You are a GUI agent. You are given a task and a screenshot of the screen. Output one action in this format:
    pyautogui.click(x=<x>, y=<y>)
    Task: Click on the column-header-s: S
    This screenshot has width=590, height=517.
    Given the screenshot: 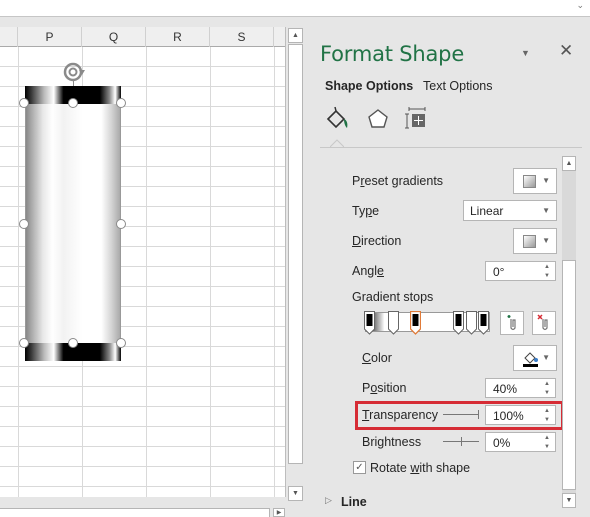 What is the action you would take?
    pyautogui.click(x=242, y=37)
    